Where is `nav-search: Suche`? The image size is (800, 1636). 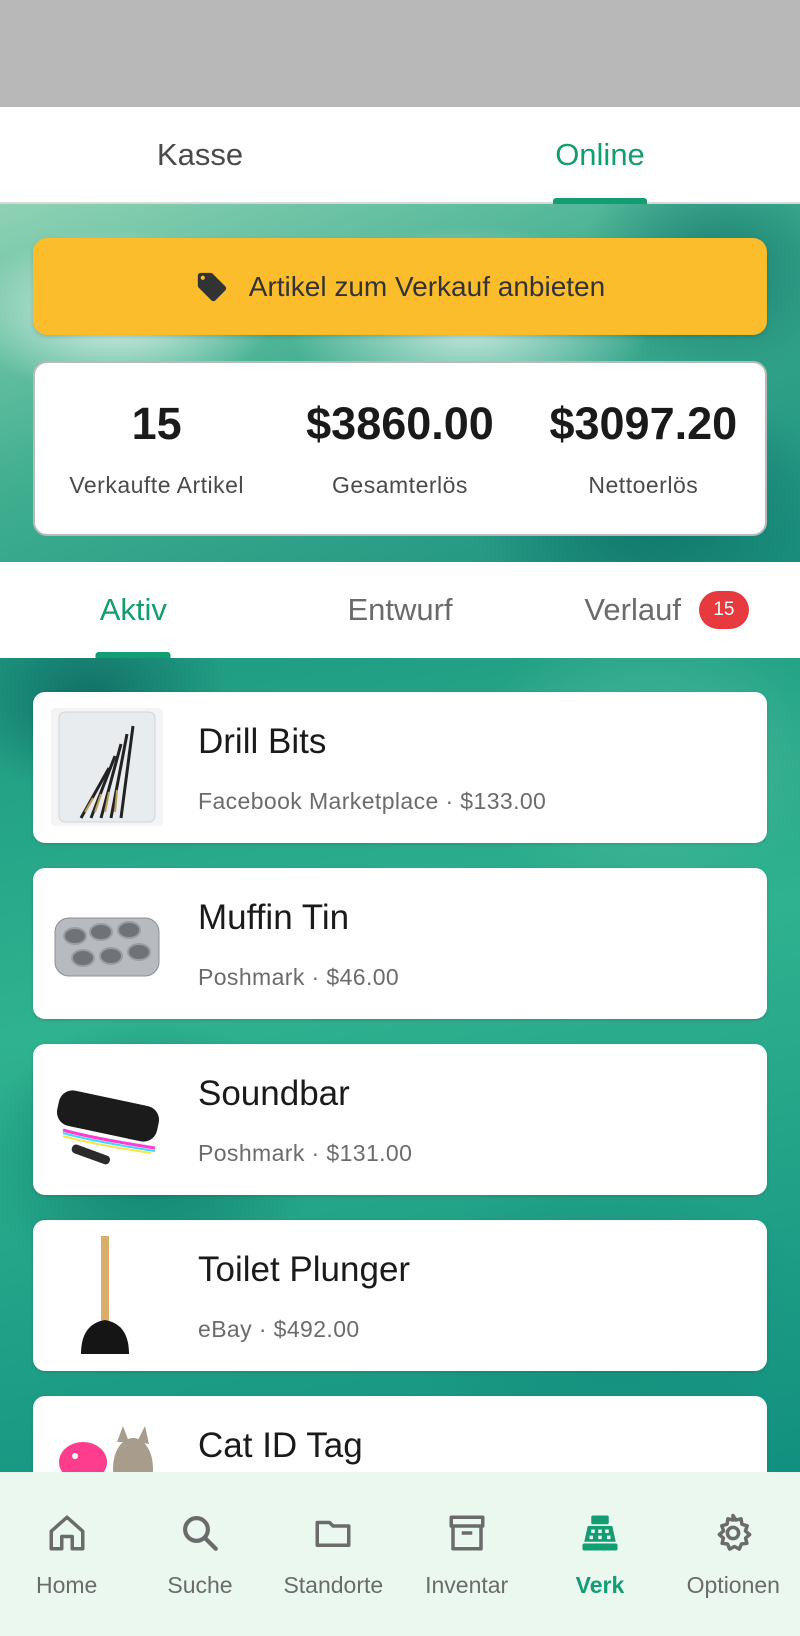 nav-search: Suche is located at coordinates (199, 1554).